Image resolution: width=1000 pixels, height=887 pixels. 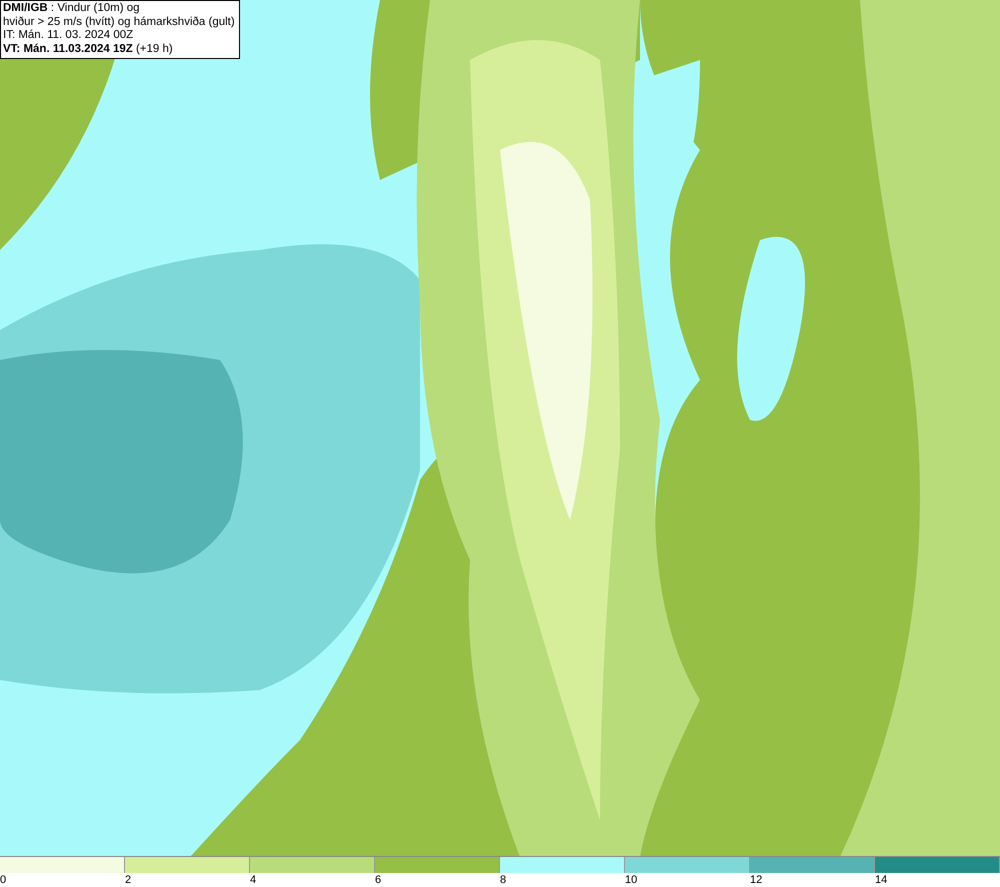 What do you see at coordinates (68, 35) in the screenshot?
I see `info-text: IT: Mán. 11. 03. 2024 00Z` at bounding box center [68, 35].